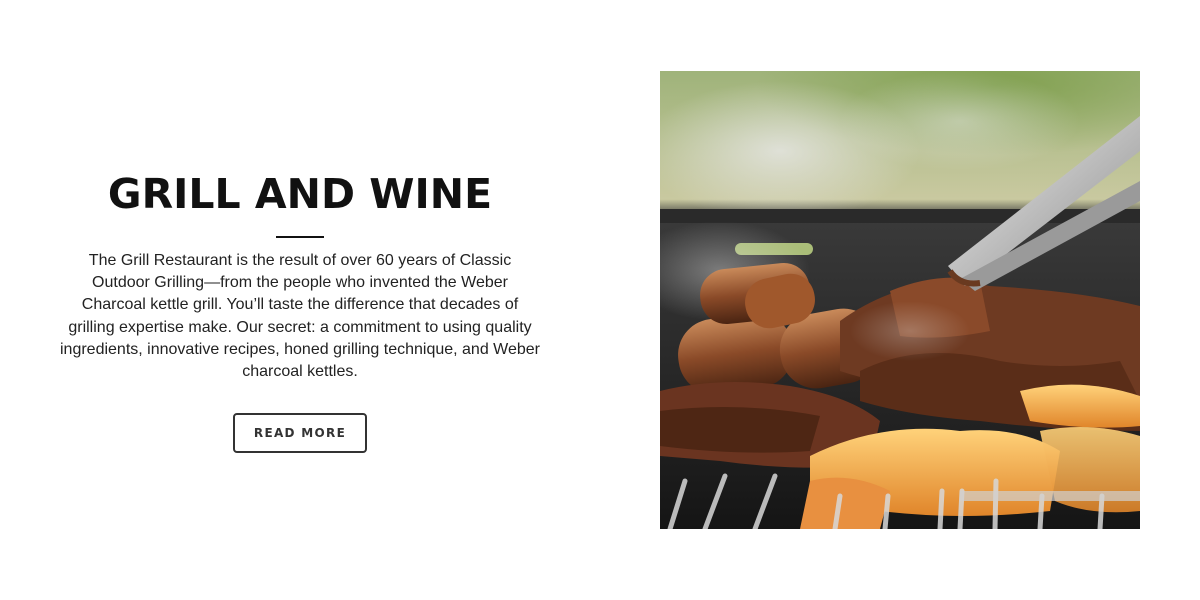 This screenshot has height=600, width=1200. What do you see at coordinates (300, 433) in the screenshot?
I see `read-more-button: READ MORE` at bounding box center [300, 433].